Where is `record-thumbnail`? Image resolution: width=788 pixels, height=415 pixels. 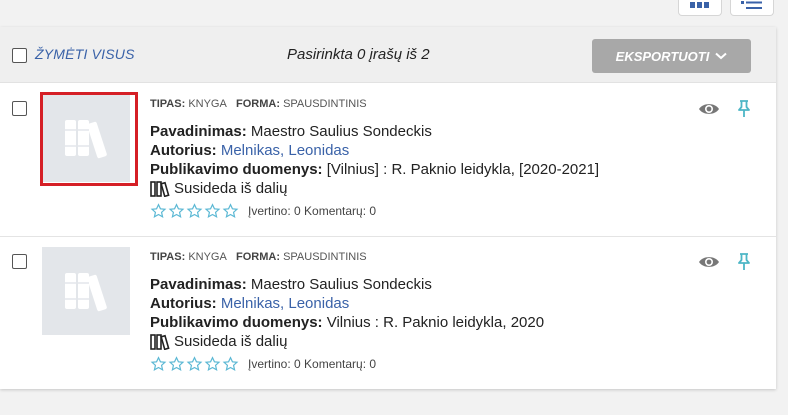 record-thumbnail is located at coordinates (86, 291).